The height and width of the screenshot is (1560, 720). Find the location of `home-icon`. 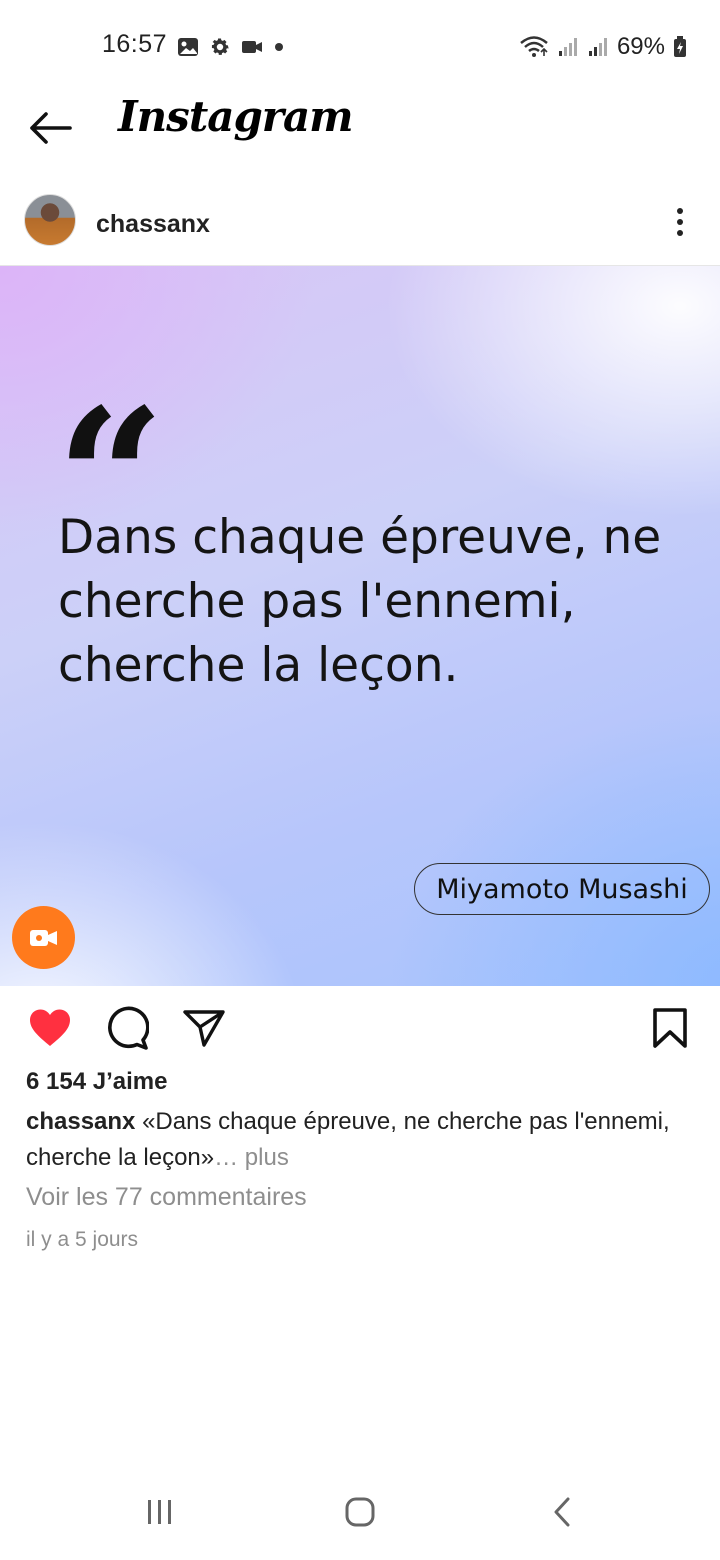

home-icon is located at coordinates (360, 1512).